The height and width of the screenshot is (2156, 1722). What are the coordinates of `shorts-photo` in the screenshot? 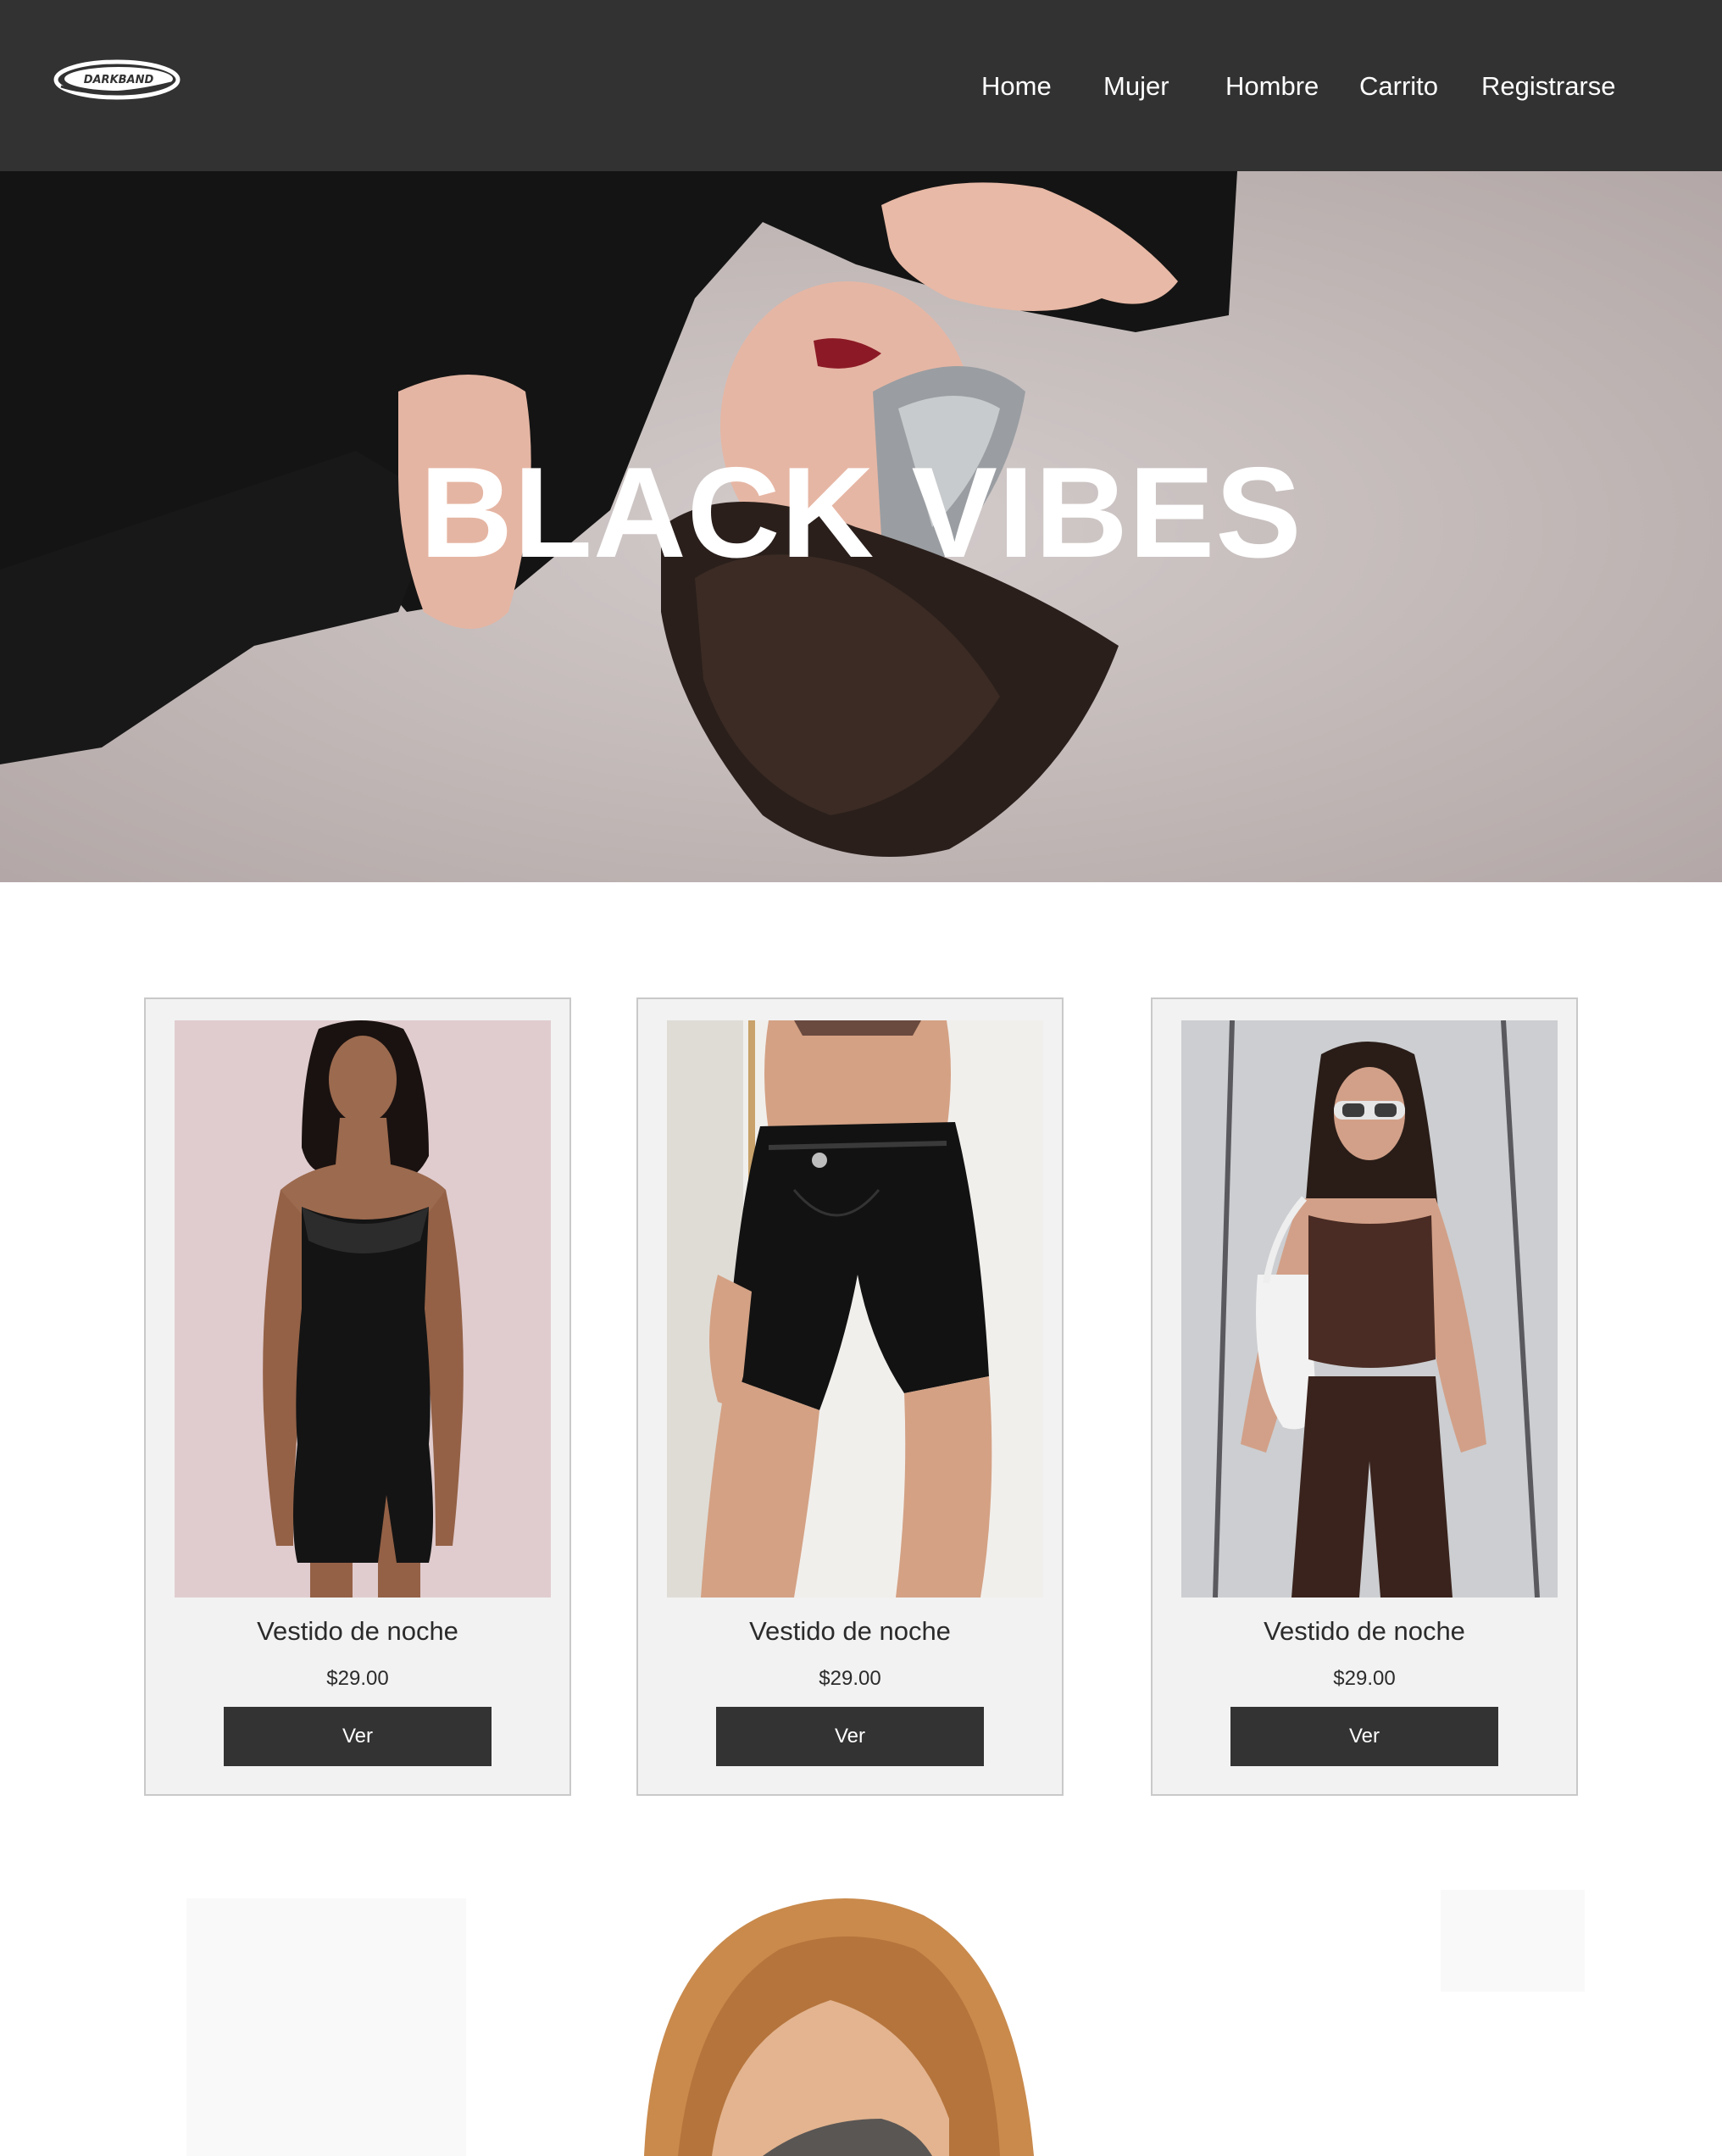 It's located at (855, 1309).